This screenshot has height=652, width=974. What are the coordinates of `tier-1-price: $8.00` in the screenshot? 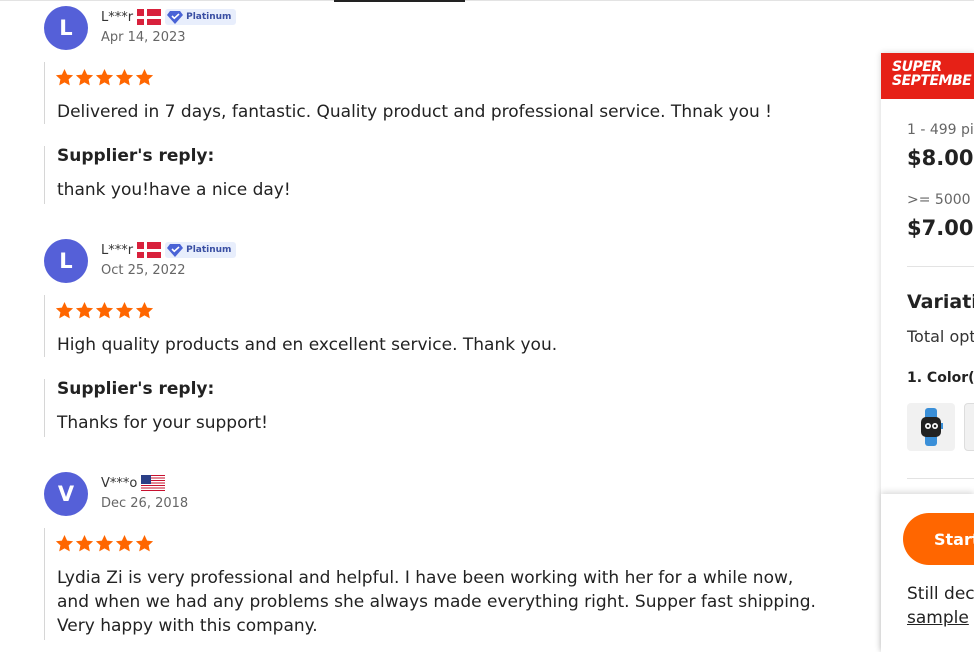 It's located at (940, 158).